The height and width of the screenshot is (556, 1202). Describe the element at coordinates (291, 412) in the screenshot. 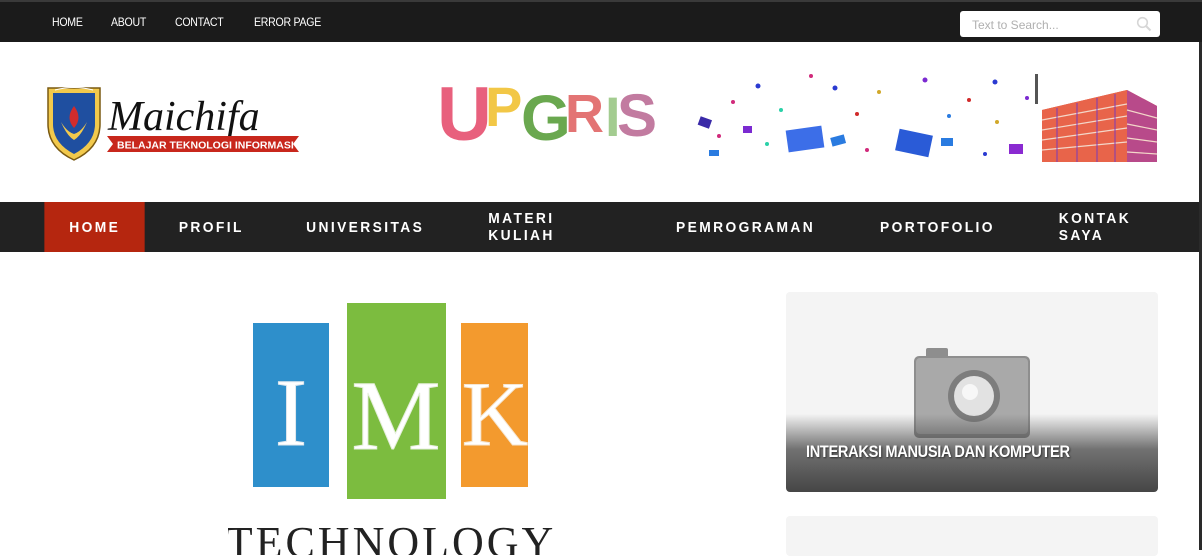

I see `imk-letter-i: I` at that location.